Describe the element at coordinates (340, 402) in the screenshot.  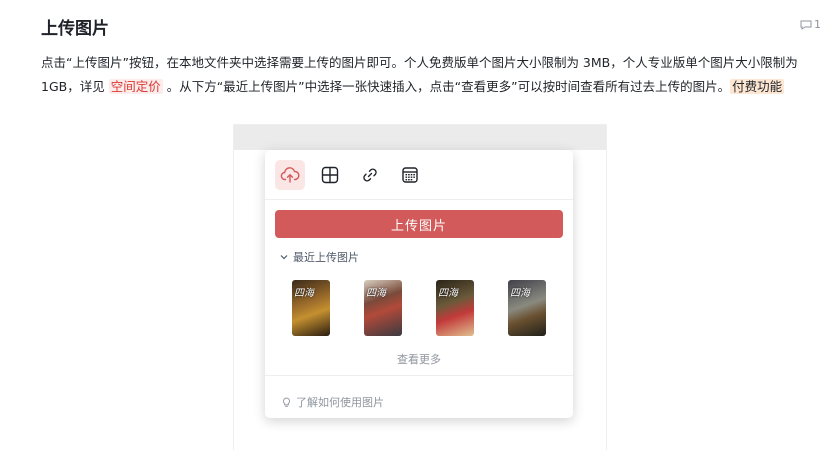
I see `learn-more-label: 了解如何使用图片` at that location.